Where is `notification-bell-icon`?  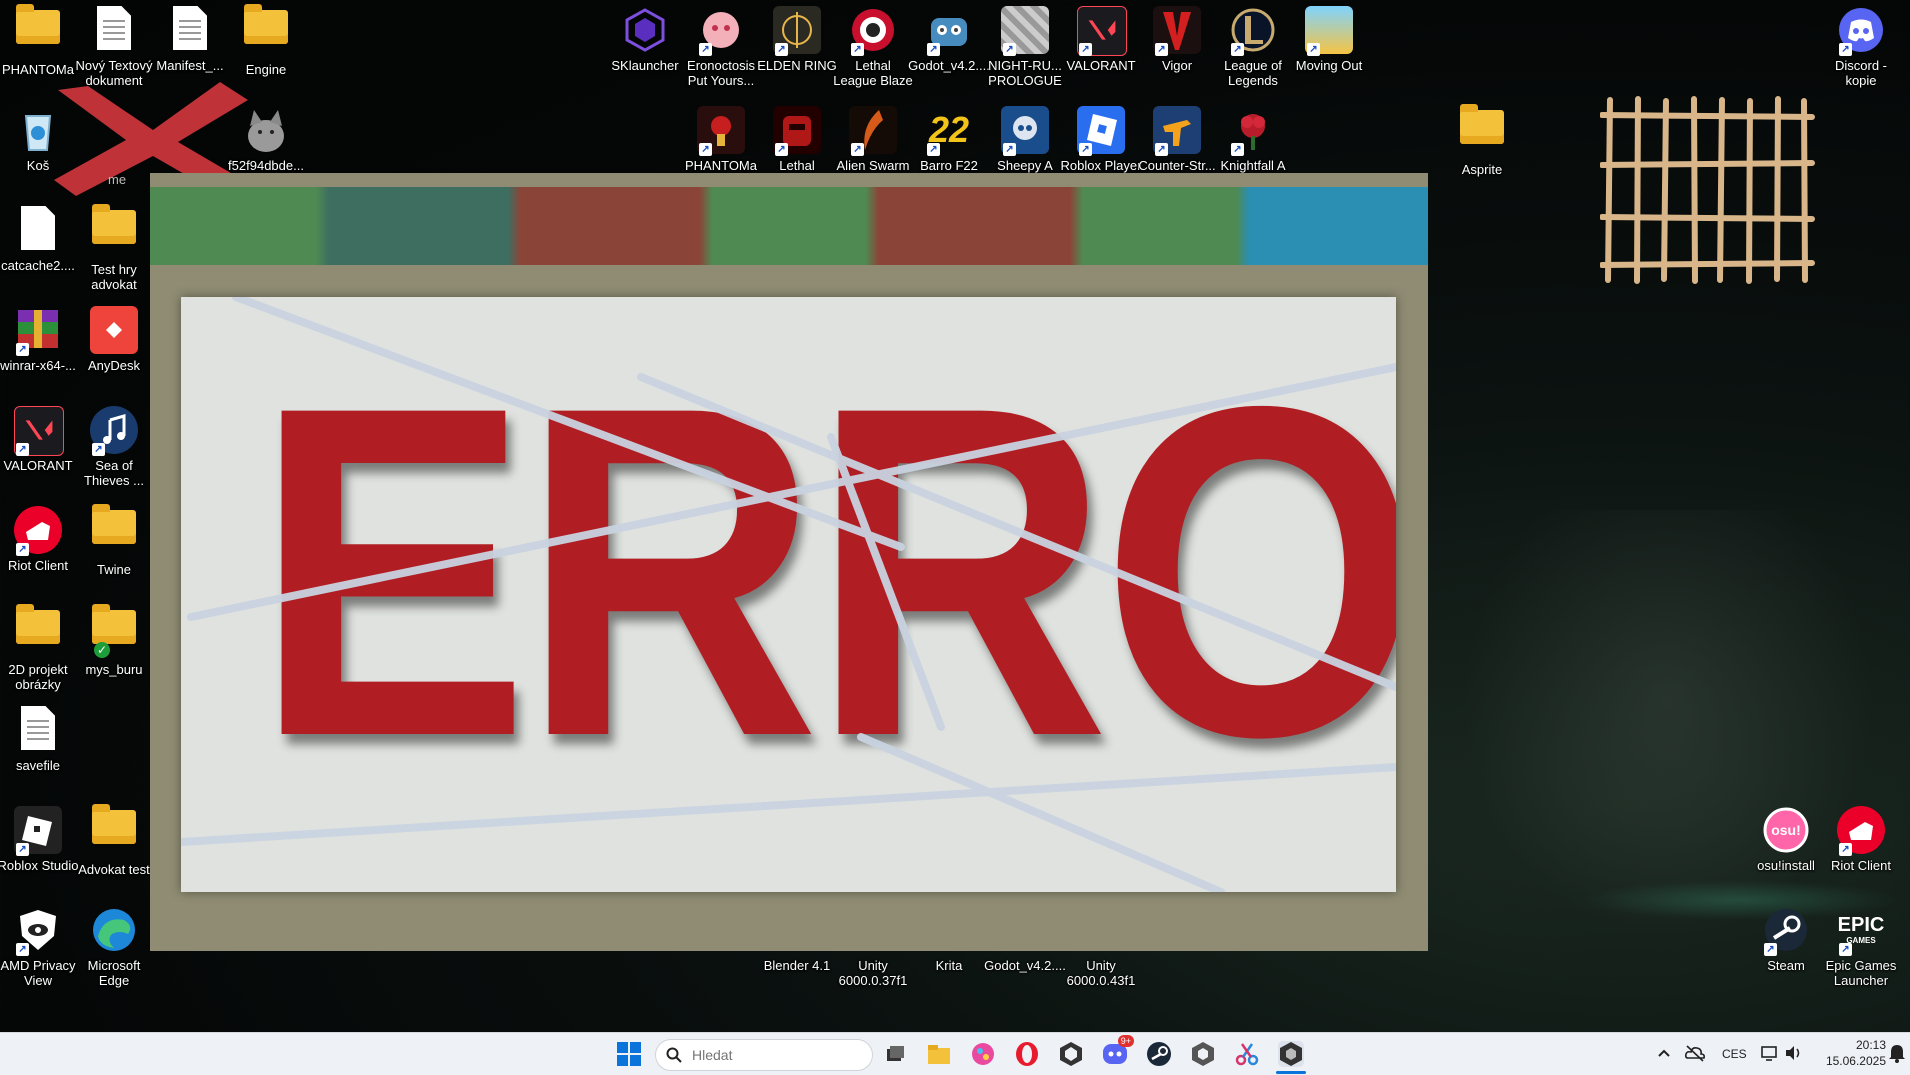
notification-bell-icon is located at coordinates (1897, 1053).